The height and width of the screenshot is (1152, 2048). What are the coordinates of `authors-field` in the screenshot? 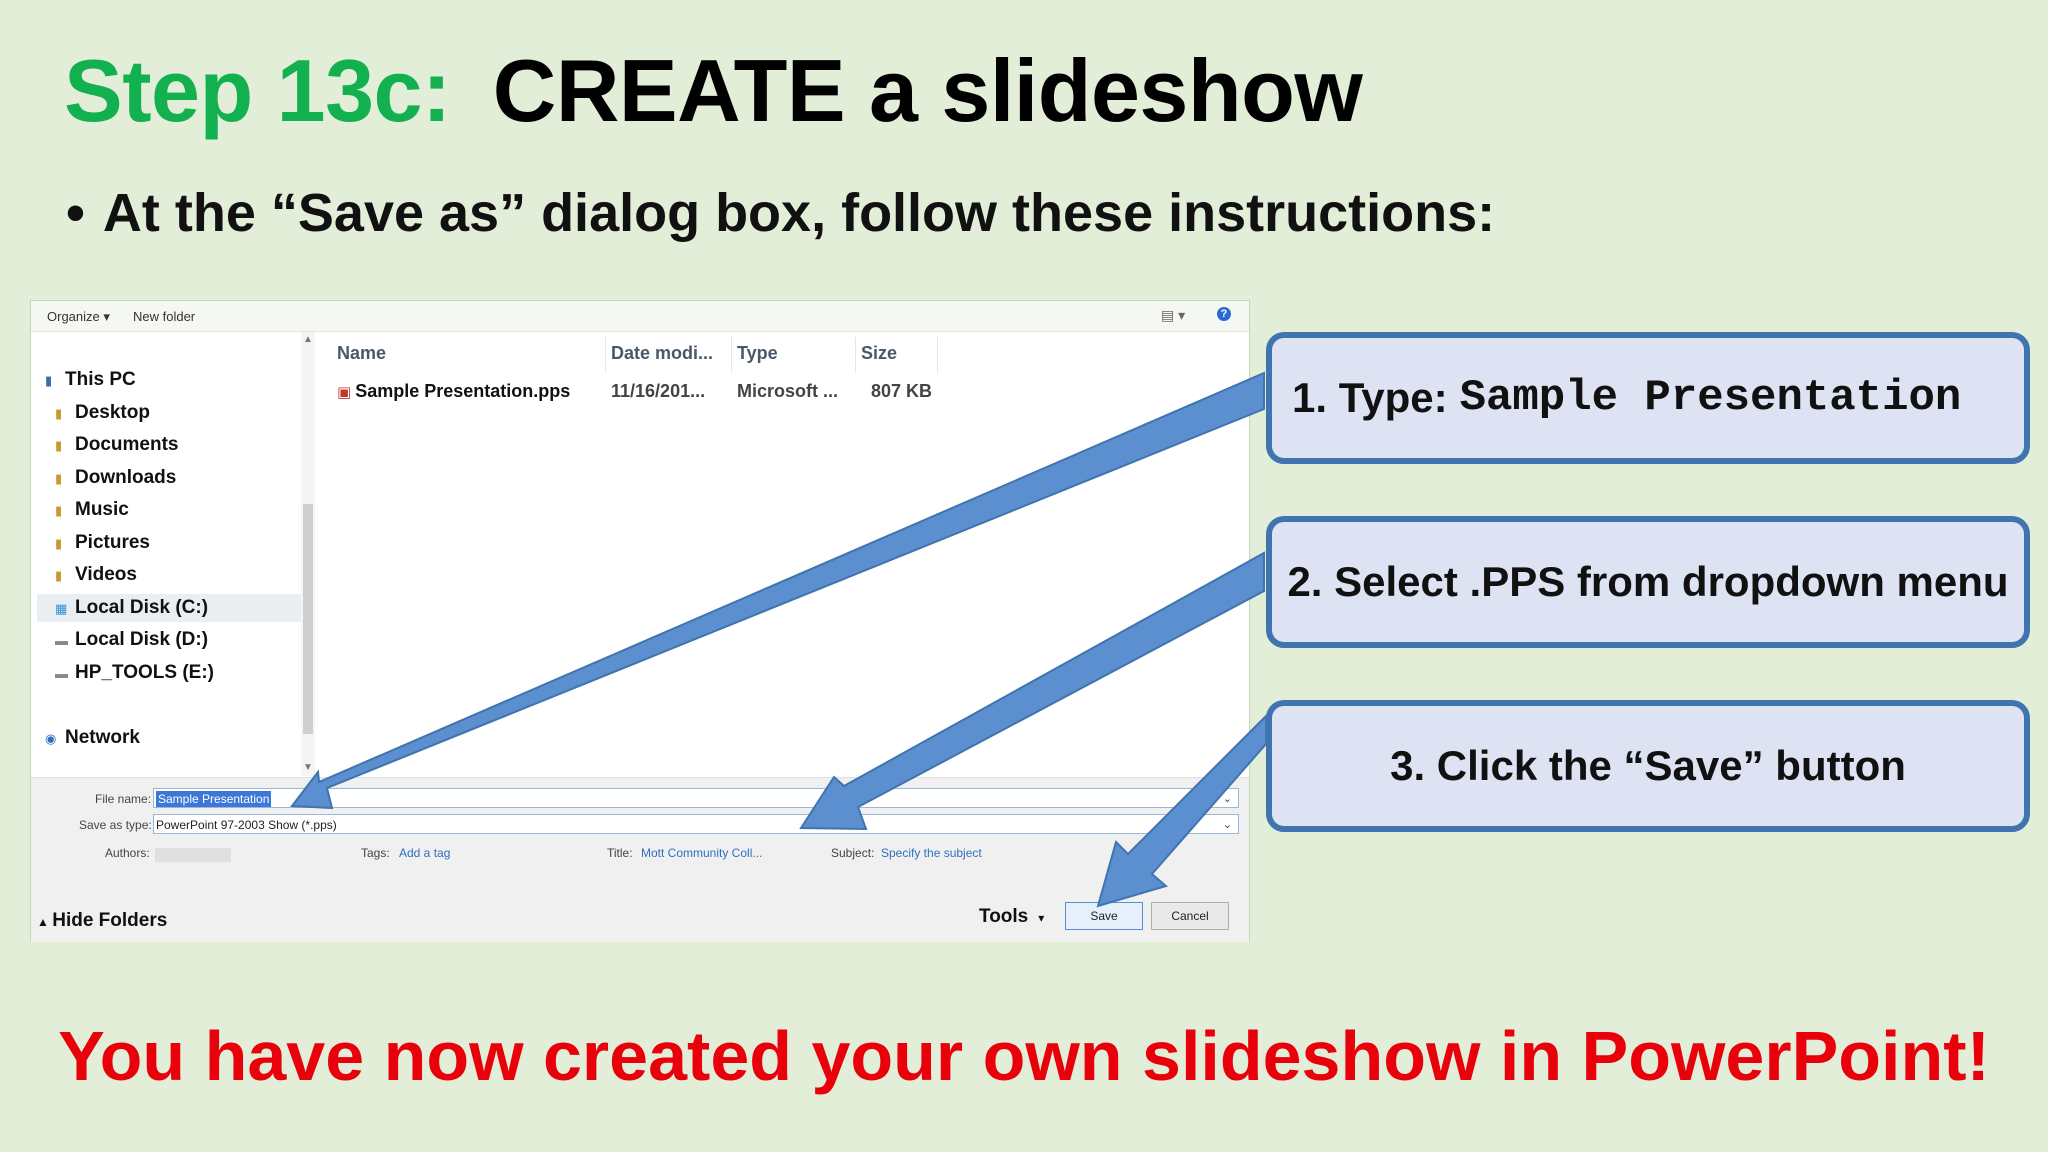 It's located at (193, 855).